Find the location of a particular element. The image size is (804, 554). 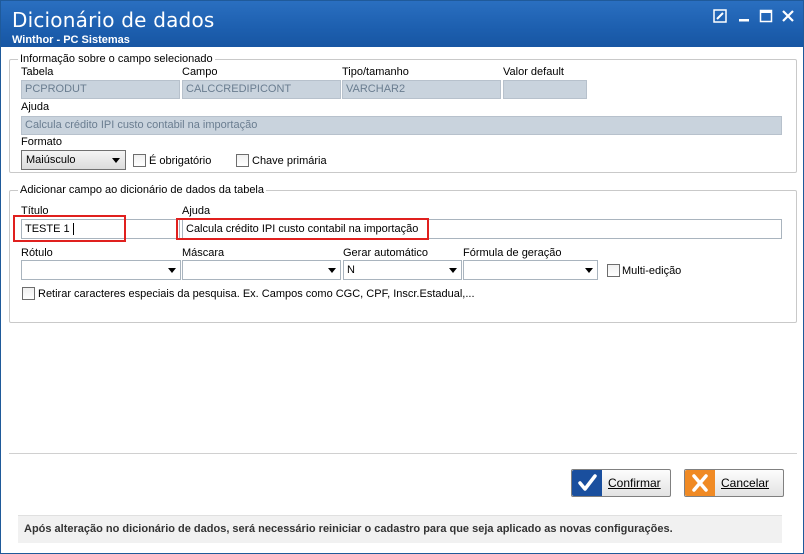

obrigatorio-checkbox is located at coordinates (139, 160).